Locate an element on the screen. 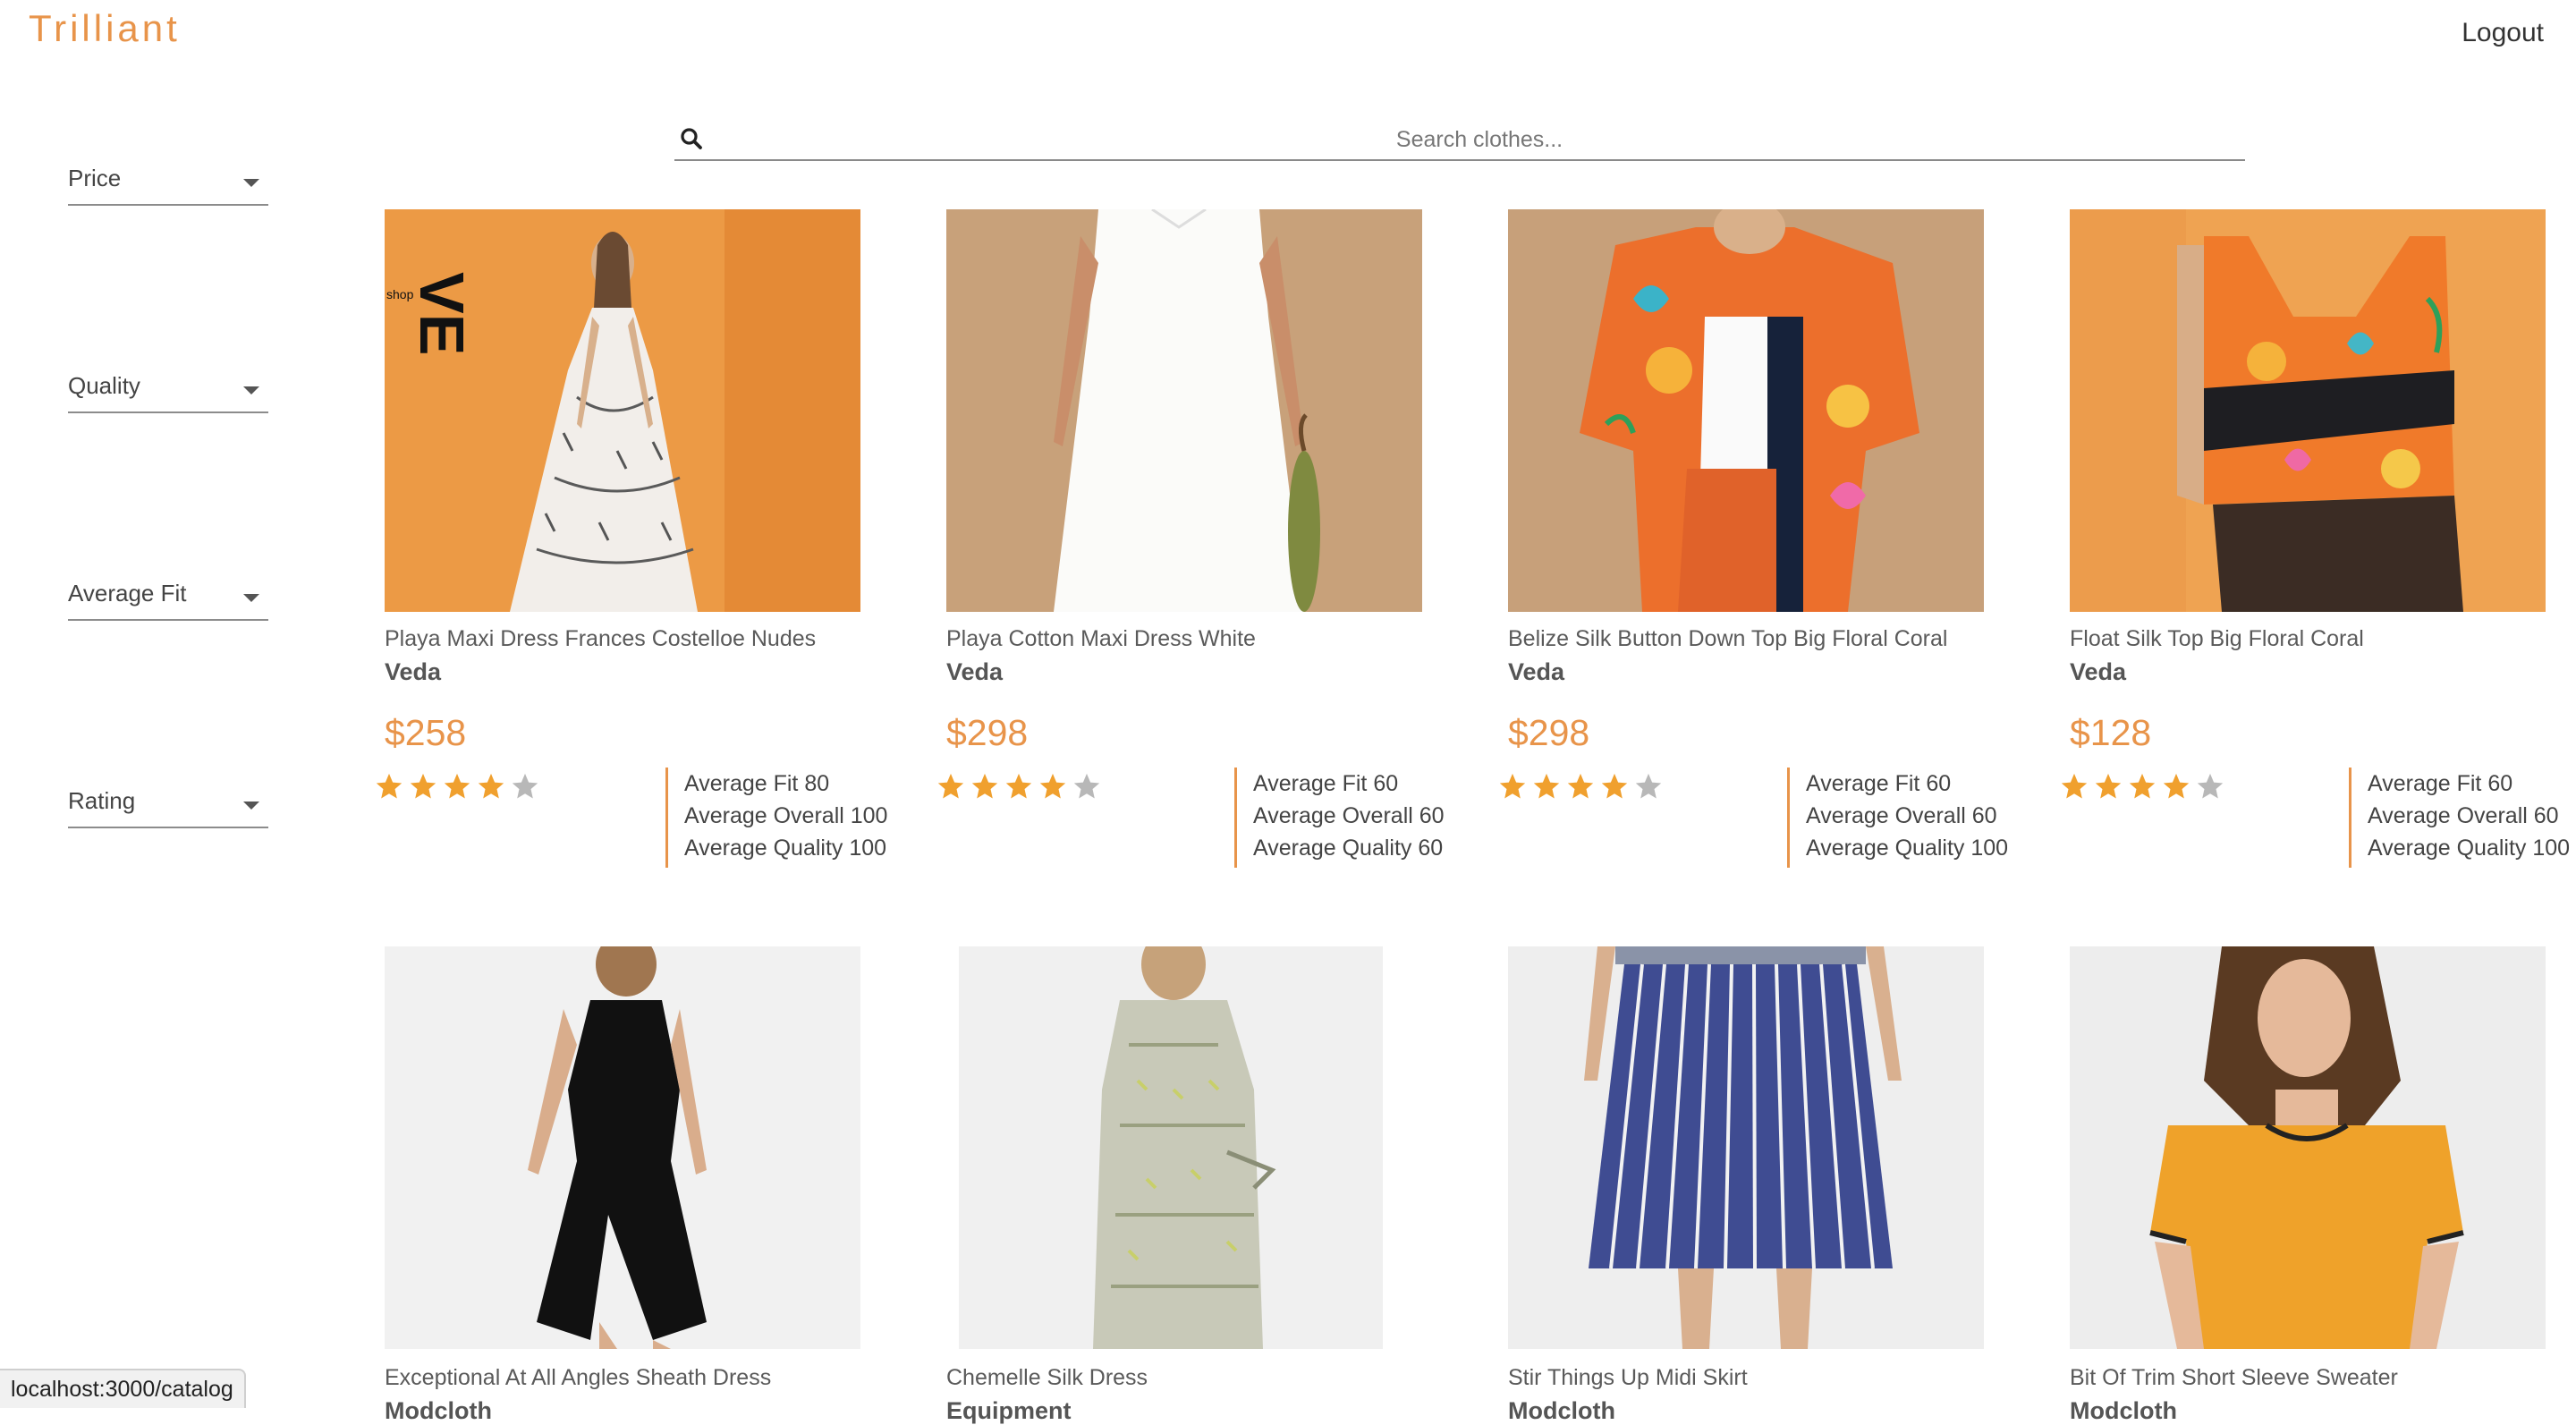  svg-text: shop is located at coordinates (400, 294).